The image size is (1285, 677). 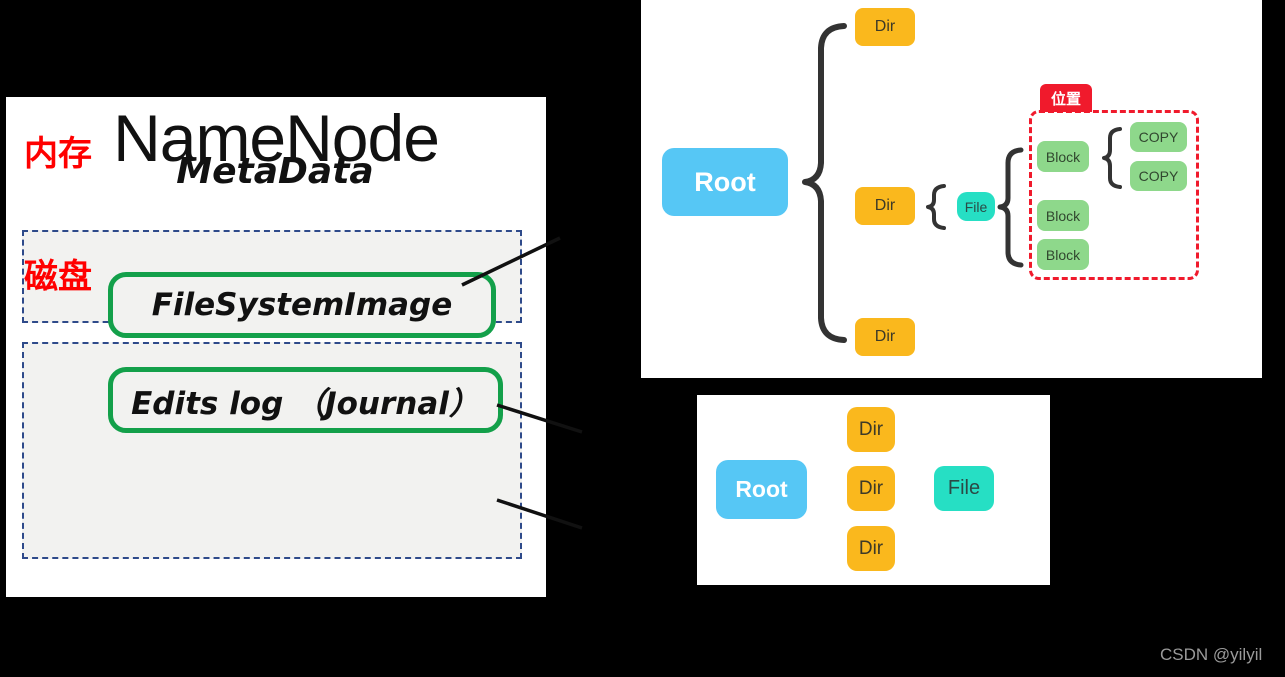 I want to click on filesystemimage-box: FileSystemImage, so click(x=302, y=305).